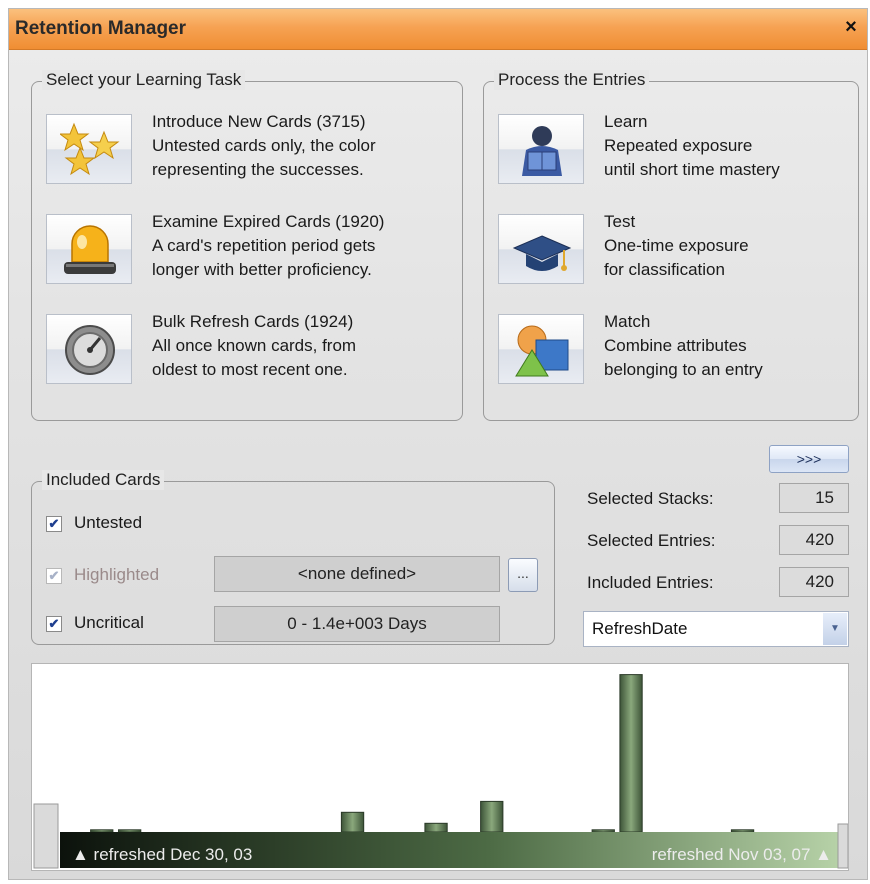  What do you see at coordinates (692, 169) in the screenshot?
I see `process-description-line: until short time mastery` at bounding box center [692, 169].